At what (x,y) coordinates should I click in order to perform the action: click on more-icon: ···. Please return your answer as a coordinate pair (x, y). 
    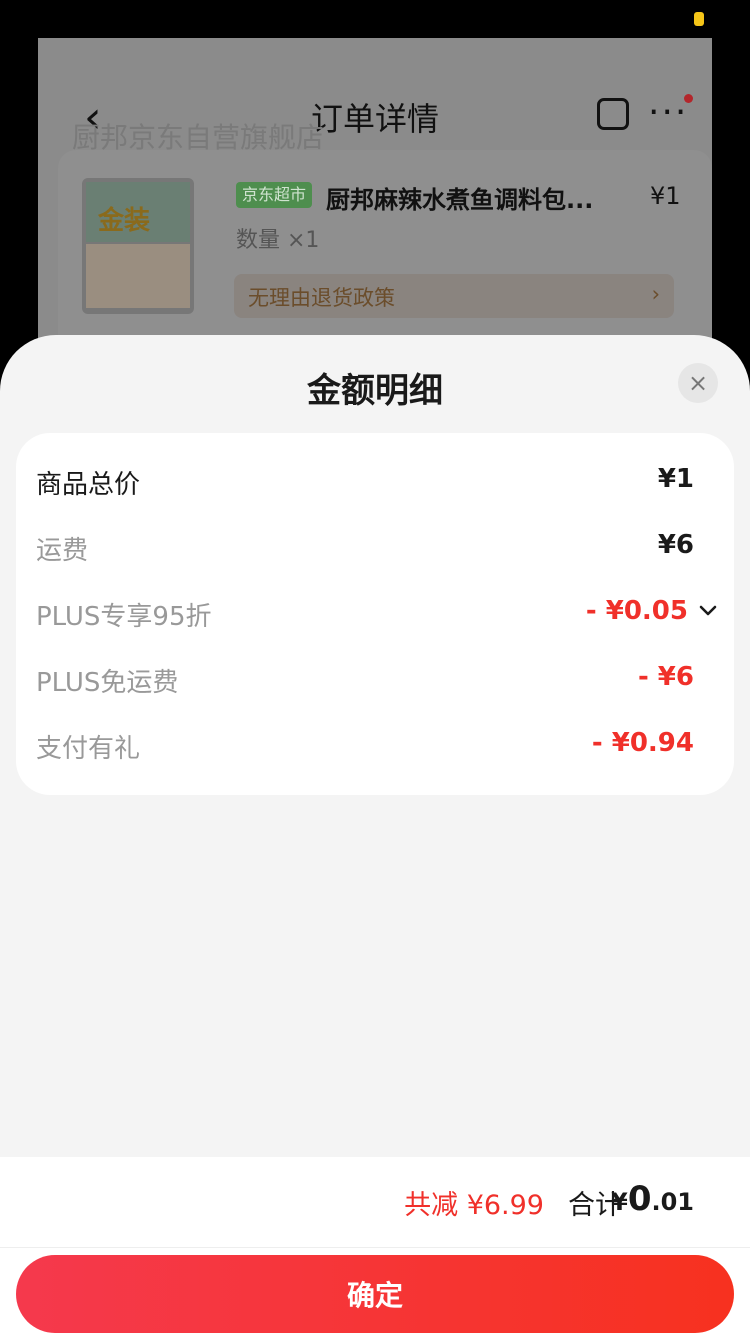
    Looking at the image, I should click on (668, 112).